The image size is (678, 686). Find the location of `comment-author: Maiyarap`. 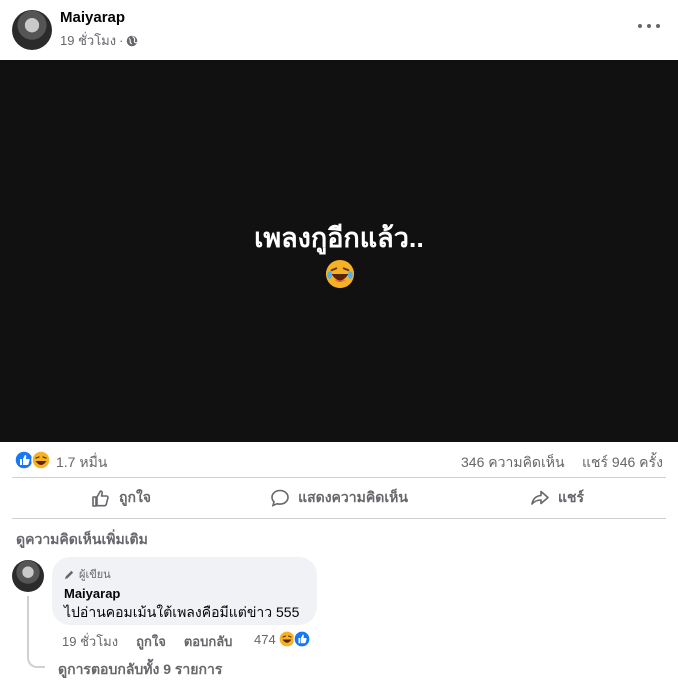

comment-author: Maiyarap is located at coordinates (184, 593).